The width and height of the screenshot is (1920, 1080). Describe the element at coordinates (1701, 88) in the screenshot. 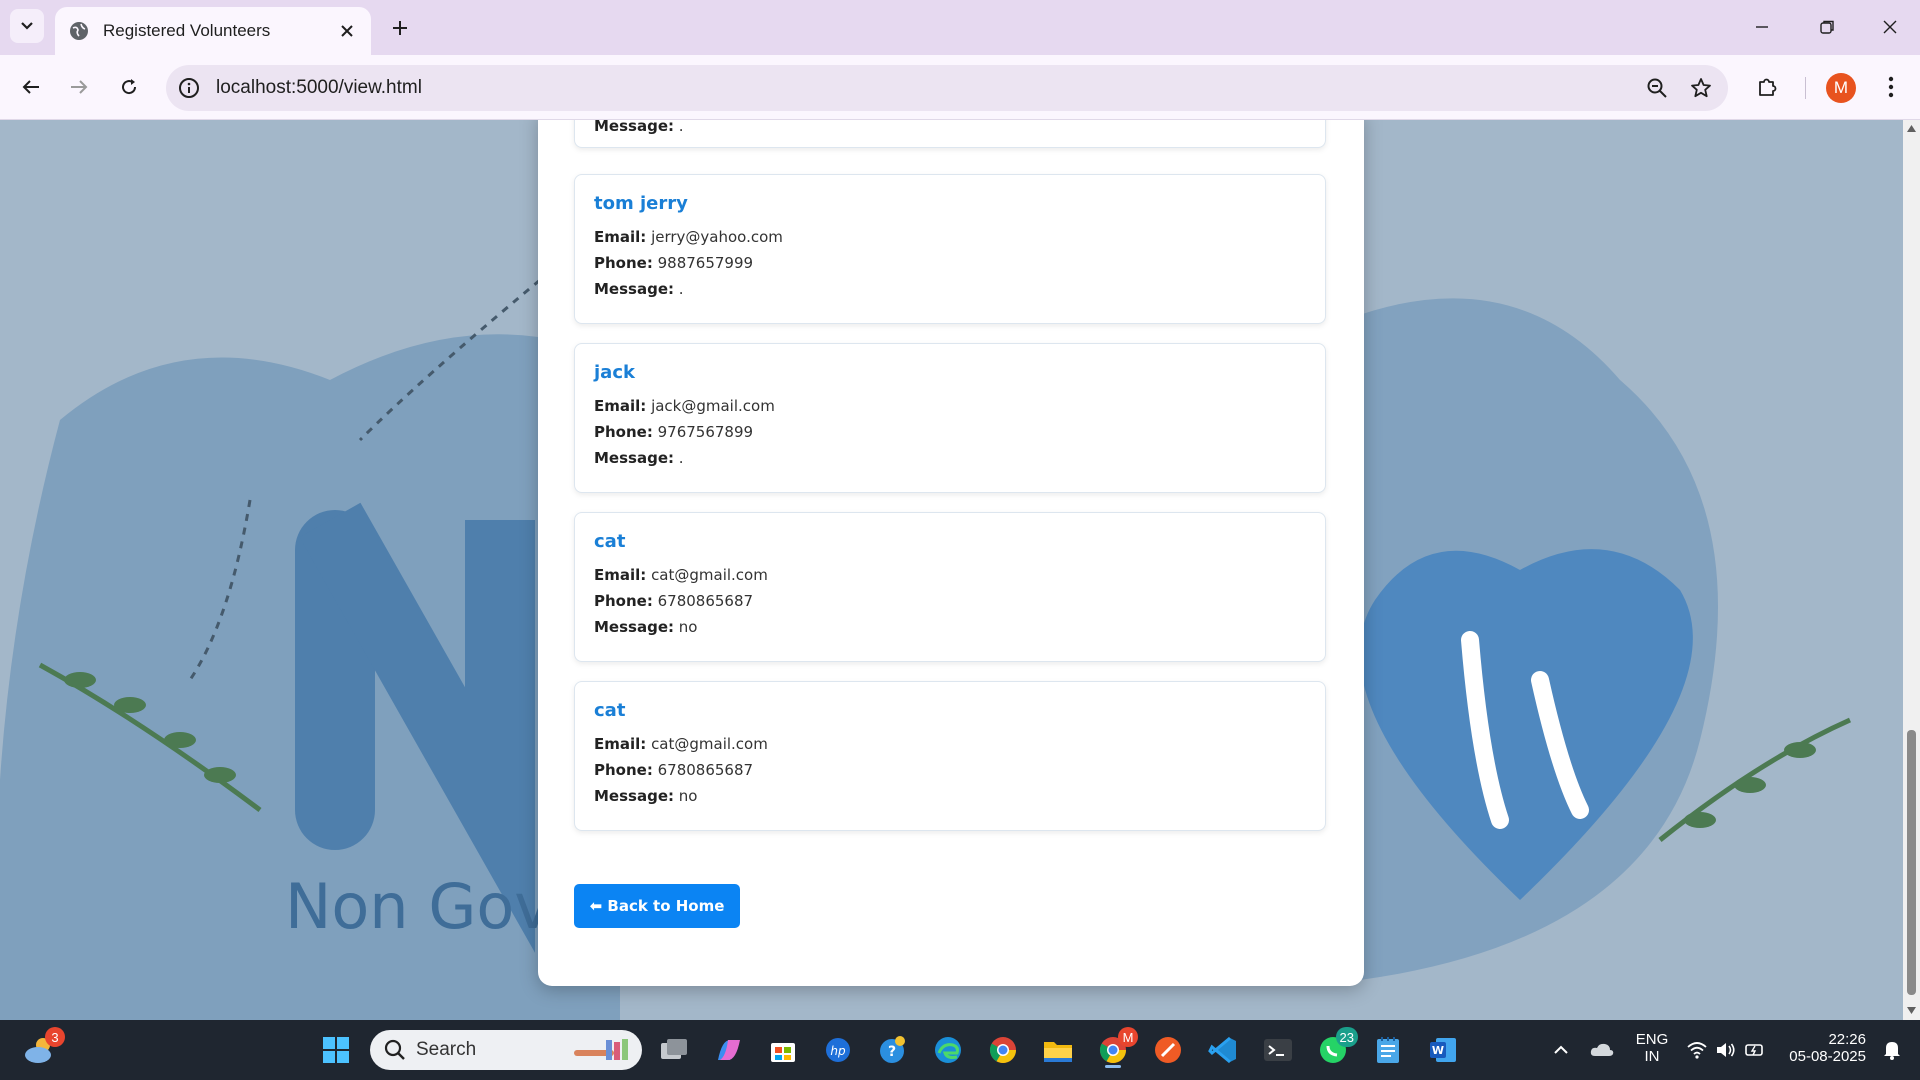

I see `bookmark-star-icon` at that location.